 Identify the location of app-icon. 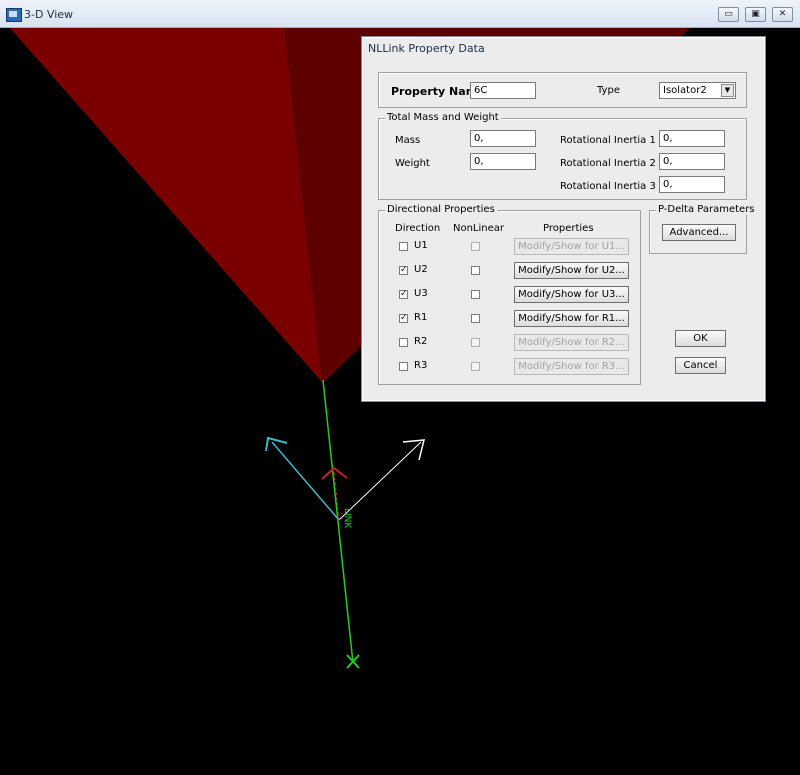
(14, 15).